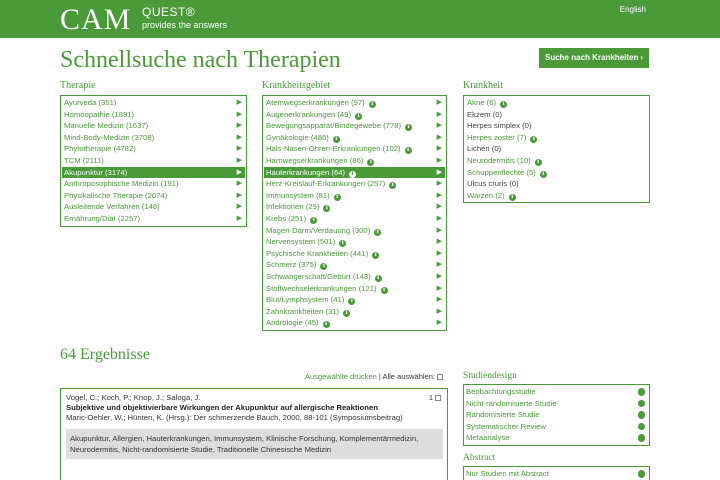  Describe the element at coordinates (315, 102) in the screenshot. I see `disease-area-item-label: Atemwegserkrankungen (97)` at that location.